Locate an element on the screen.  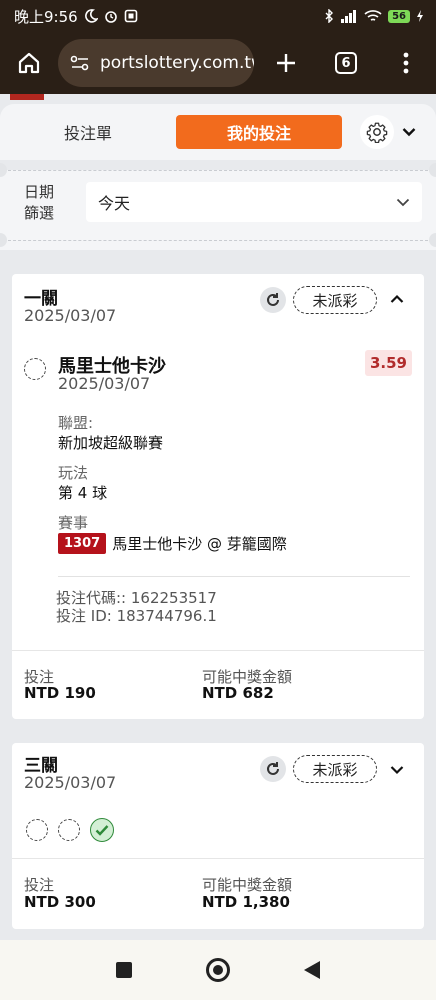
league-value: 新加坡超級聯賽 is located at coordinates (111, 443).